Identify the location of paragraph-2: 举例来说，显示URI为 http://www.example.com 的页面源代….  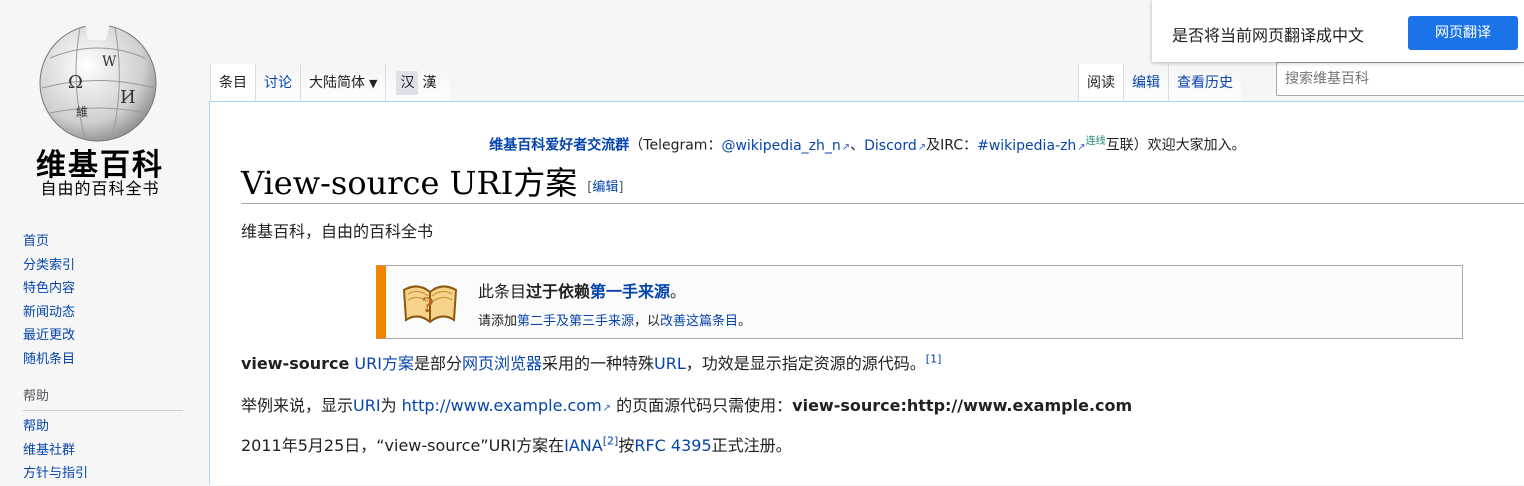
(686, 404).